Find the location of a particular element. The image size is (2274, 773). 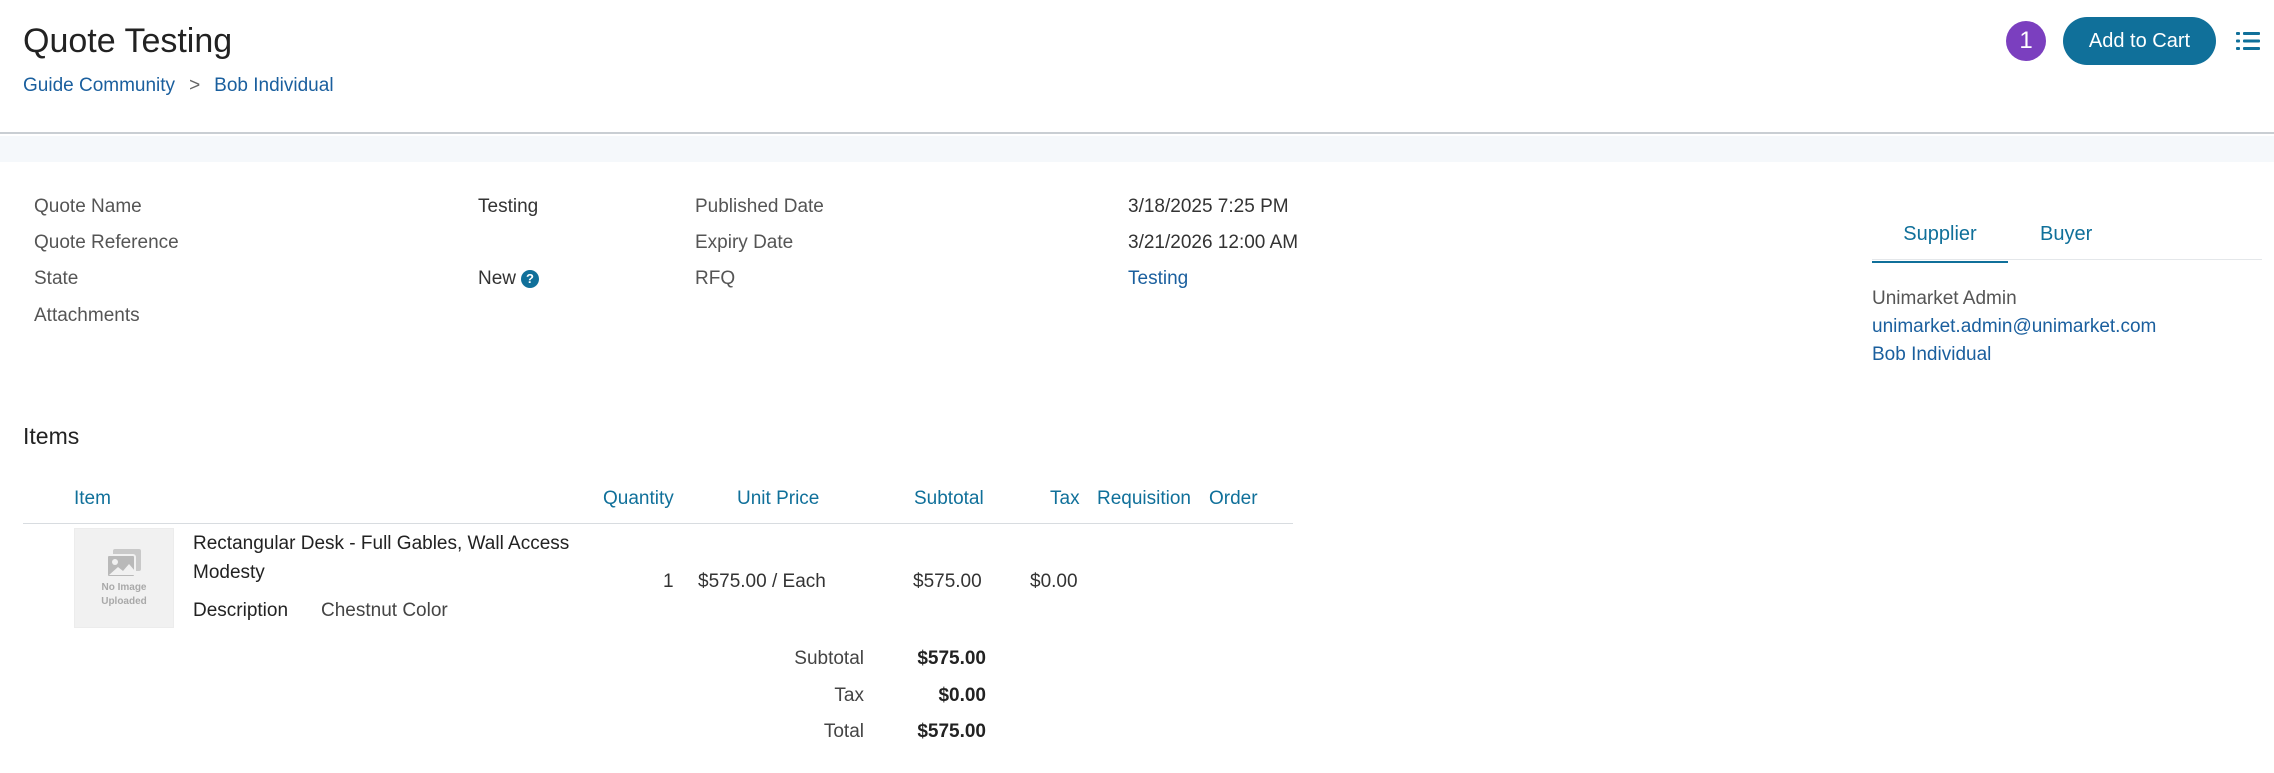

item-quantity: 1 is located at coordinates (668, 581).